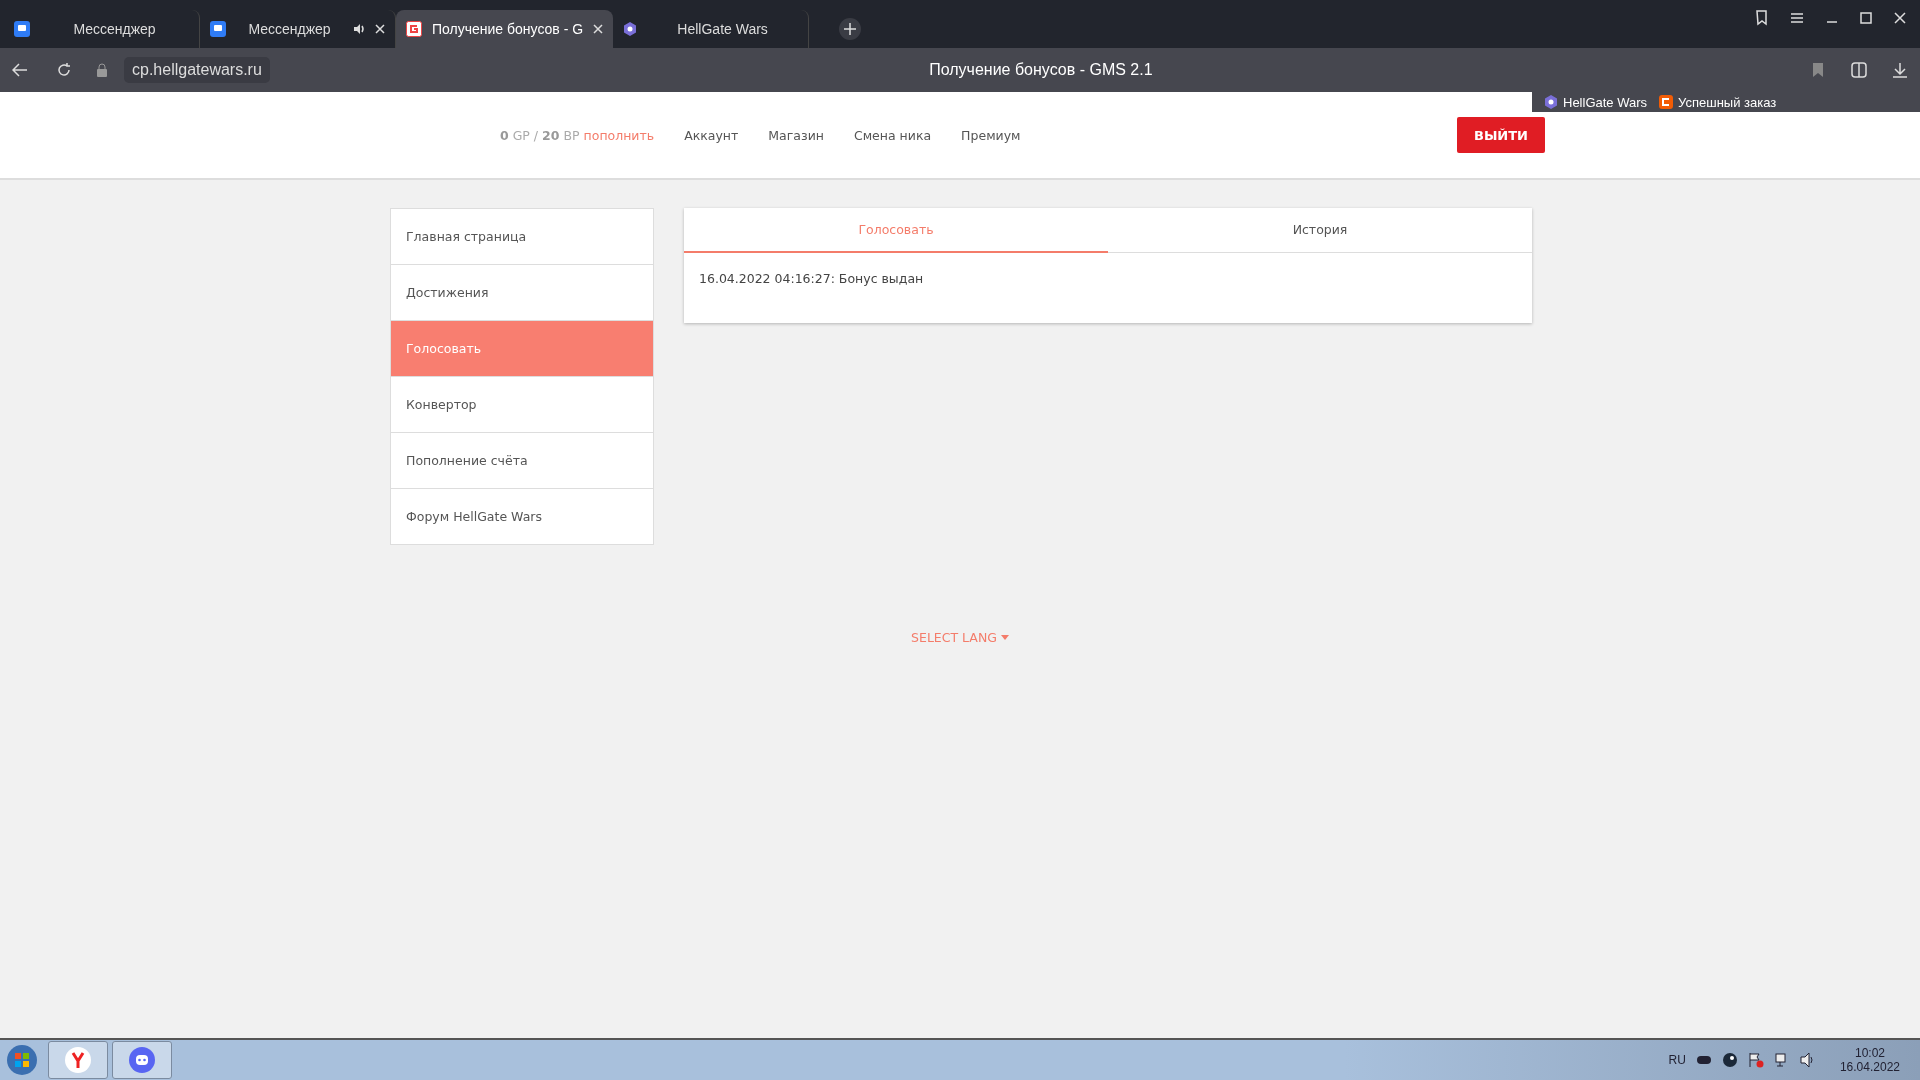 The width and height of the screenshot is (1920, 1080). Describe the element at coordinates (1605, 102) in the screenshot. I see `bookmark-link: HellGate Wars` at that location.